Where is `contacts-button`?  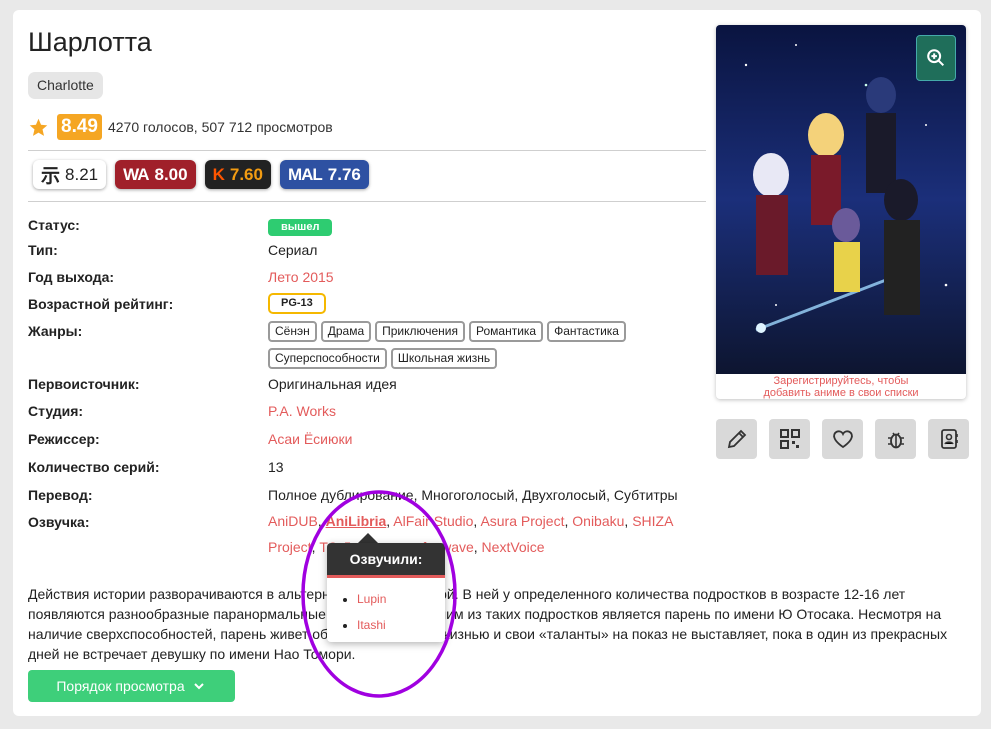
contacts-button is located at coordinates (948, 439).